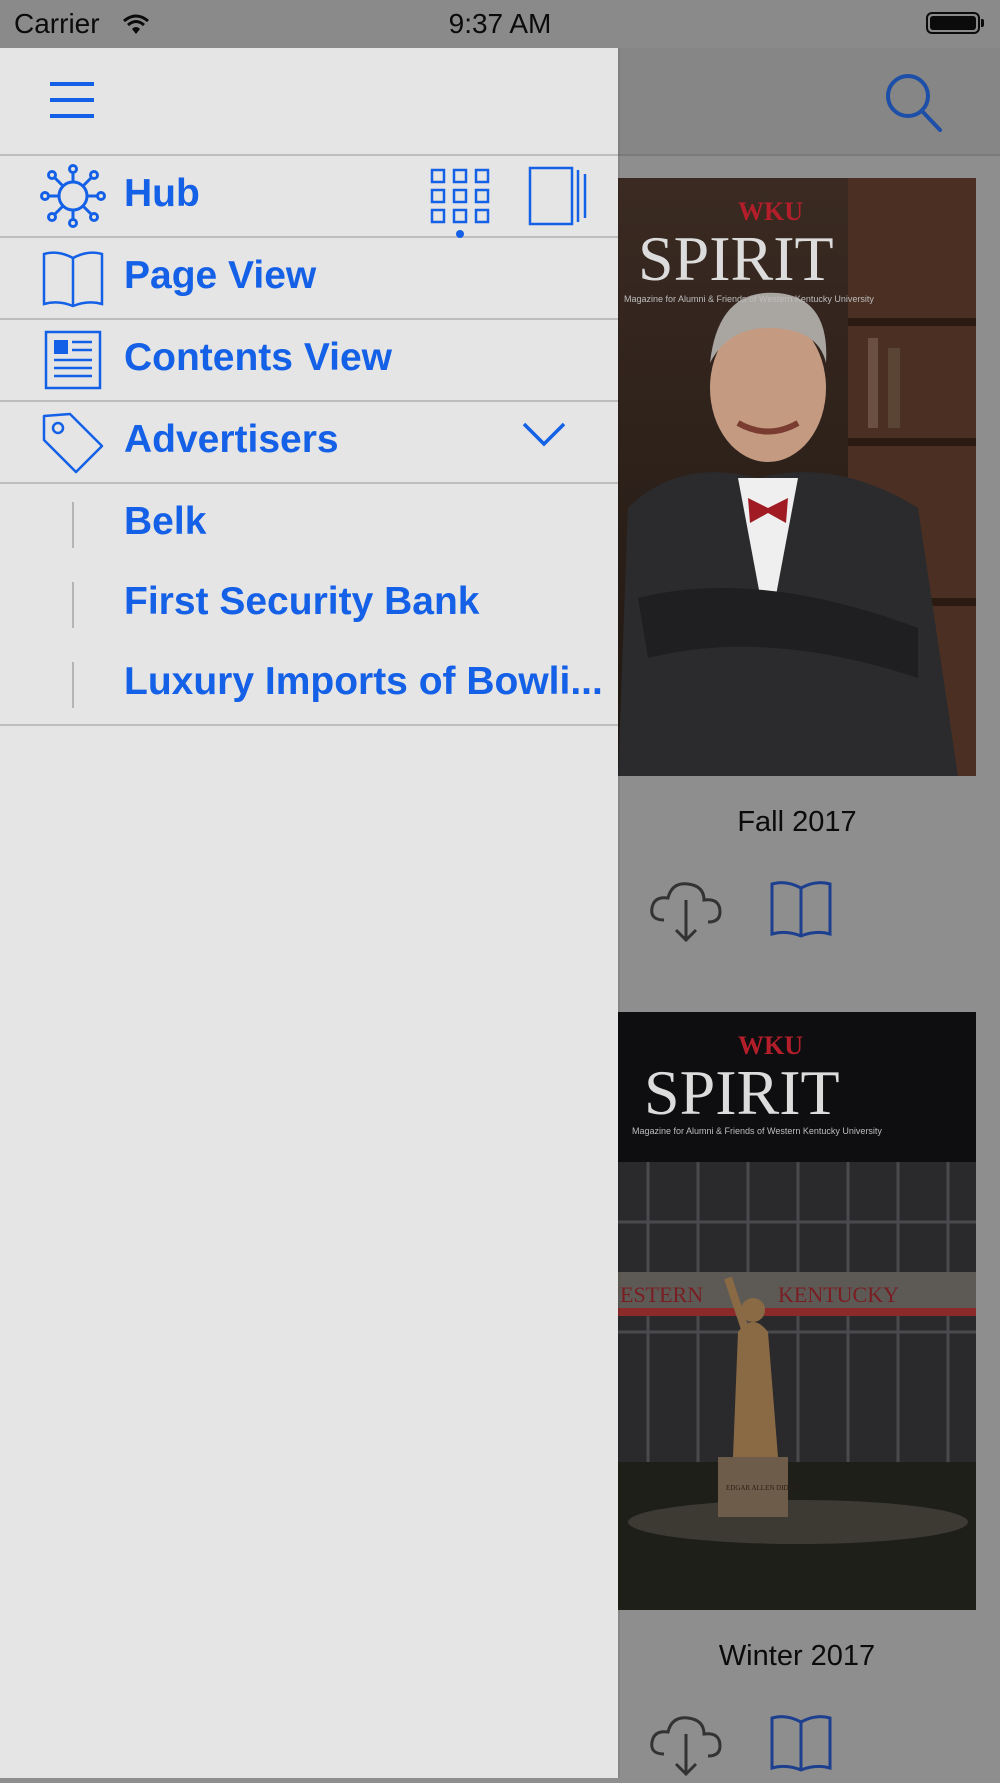 Image resolution: width=1000 pixels, height=1783 pixels. Describe the element at coordinates (73, 196) in the screenshot. I see `hub-icon` at that location.